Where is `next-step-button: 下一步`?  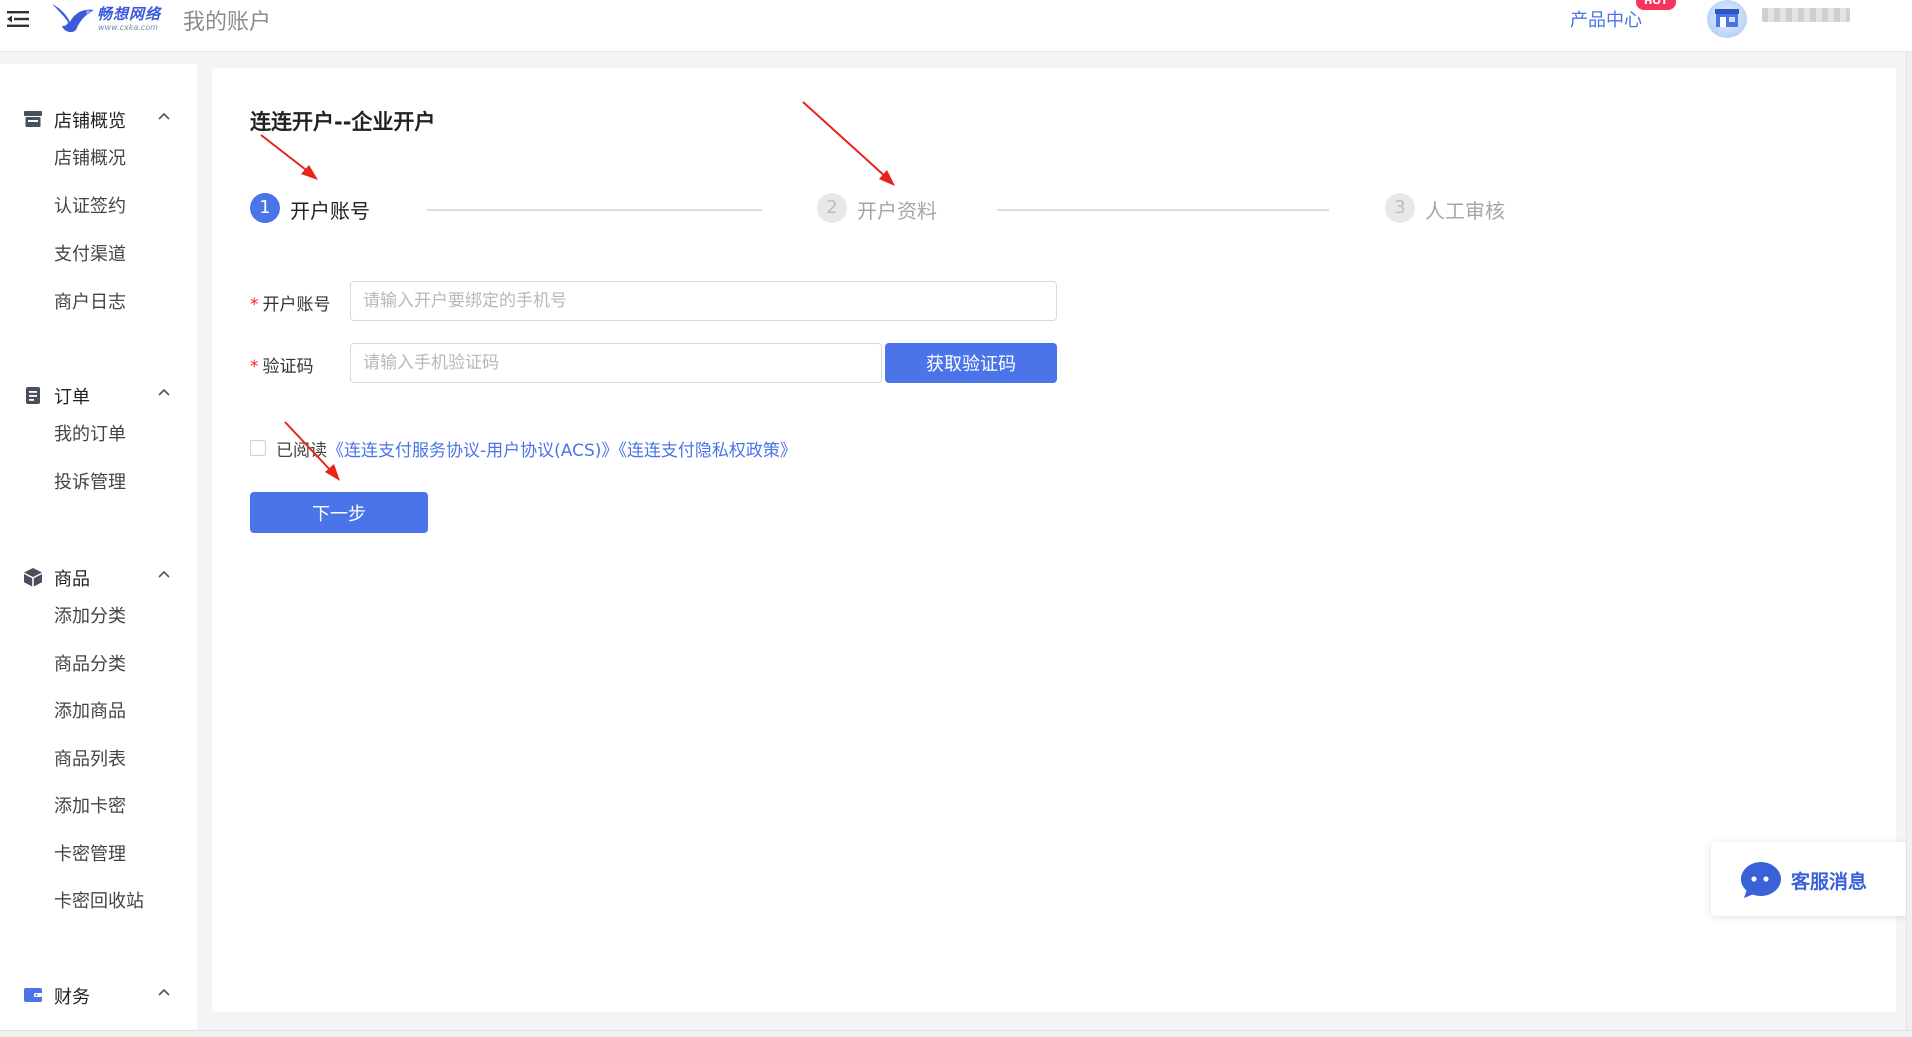 next-step-button: 下一步 is located at coordinates (339, 512).